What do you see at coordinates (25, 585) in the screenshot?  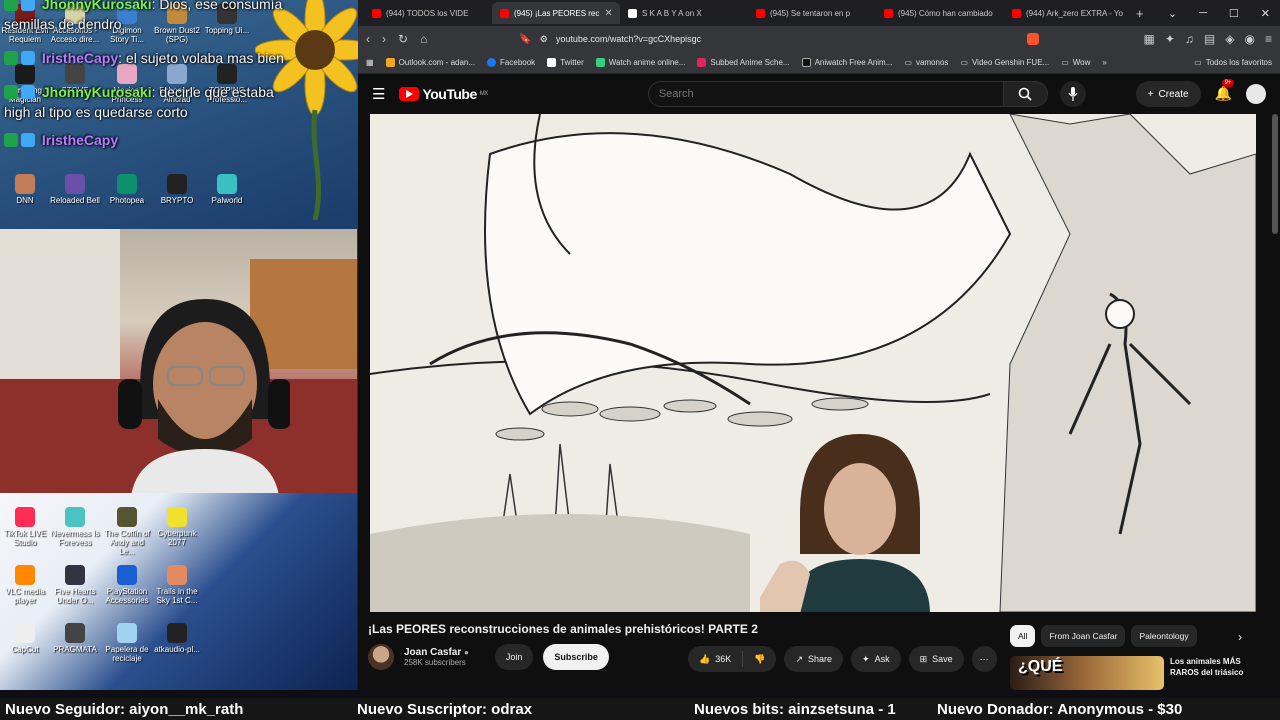 I see `desktop-icon: VLC media player` at bounding box center [25, 585].